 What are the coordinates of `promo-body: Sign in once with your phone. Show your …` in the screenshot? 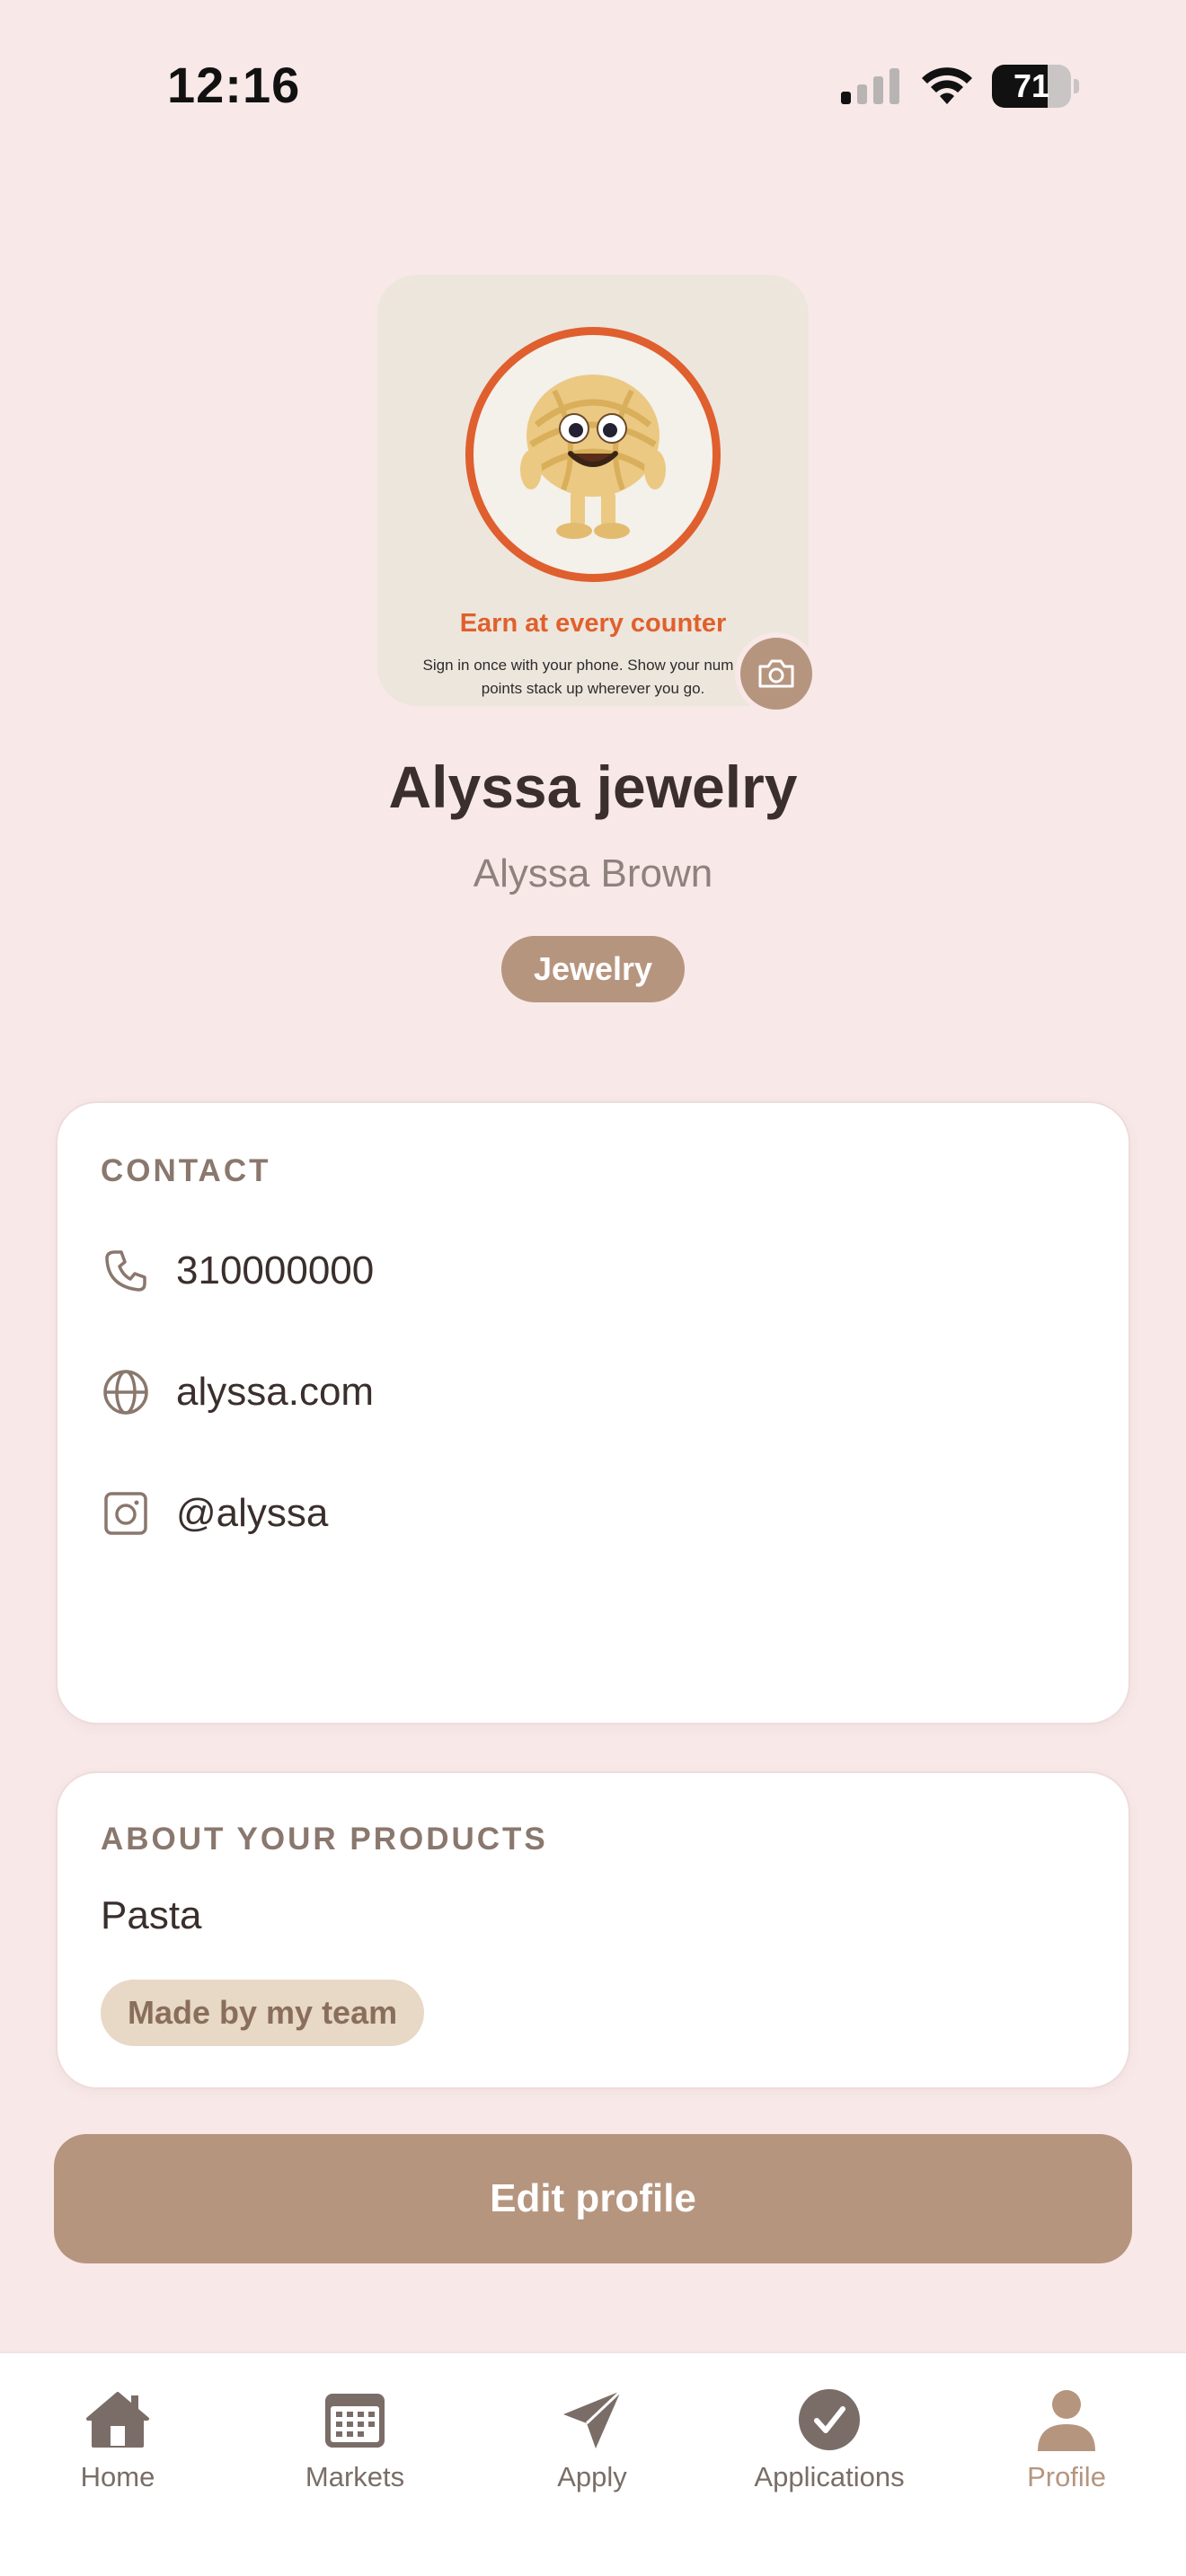 It's located at (593, 677).